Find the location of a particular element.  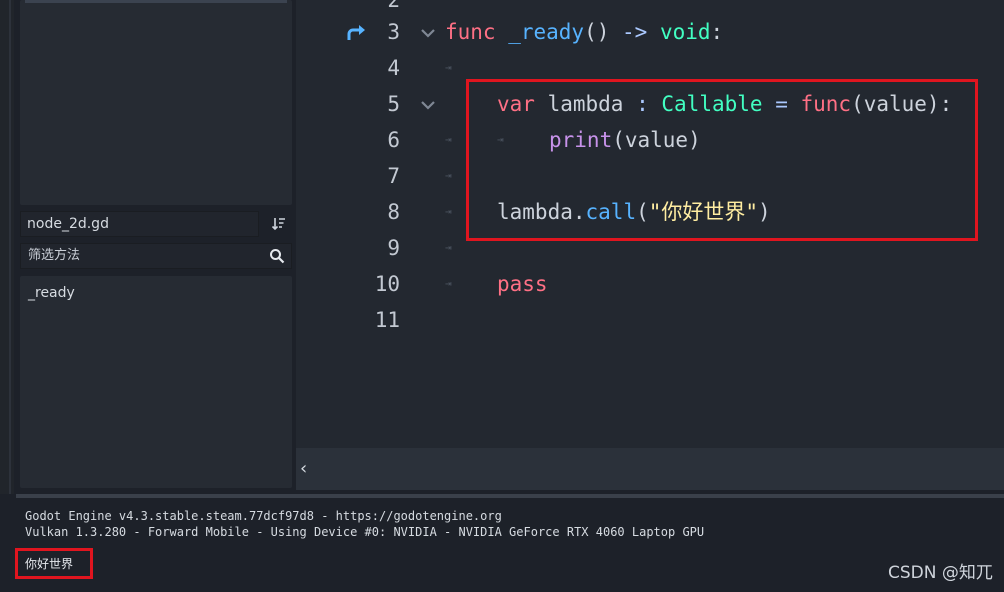

scripts-list-selected-item is located at coordinates (156, 1).